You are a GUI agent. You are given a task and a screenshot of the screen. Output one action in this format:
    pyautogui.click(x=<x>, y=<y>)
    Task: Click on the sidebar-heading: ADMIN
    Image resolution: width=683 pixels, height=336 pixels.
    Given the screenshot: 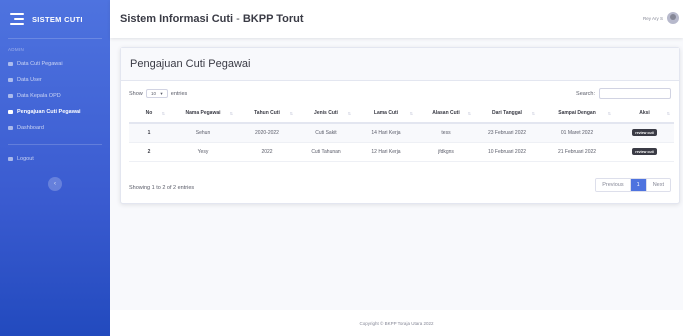 What is the action you would take?
    pyautogui.click(x=16, y=49)
    